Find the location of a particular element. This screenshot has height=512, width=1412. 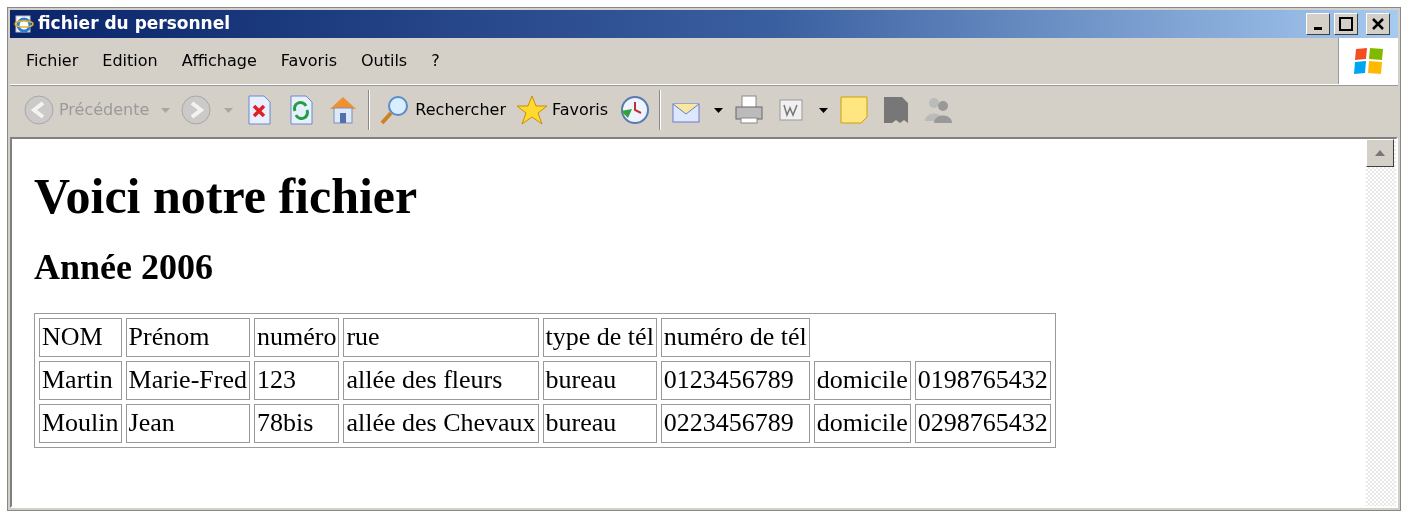

table-cell: numéro de tél is located at coordinates (735, 337).